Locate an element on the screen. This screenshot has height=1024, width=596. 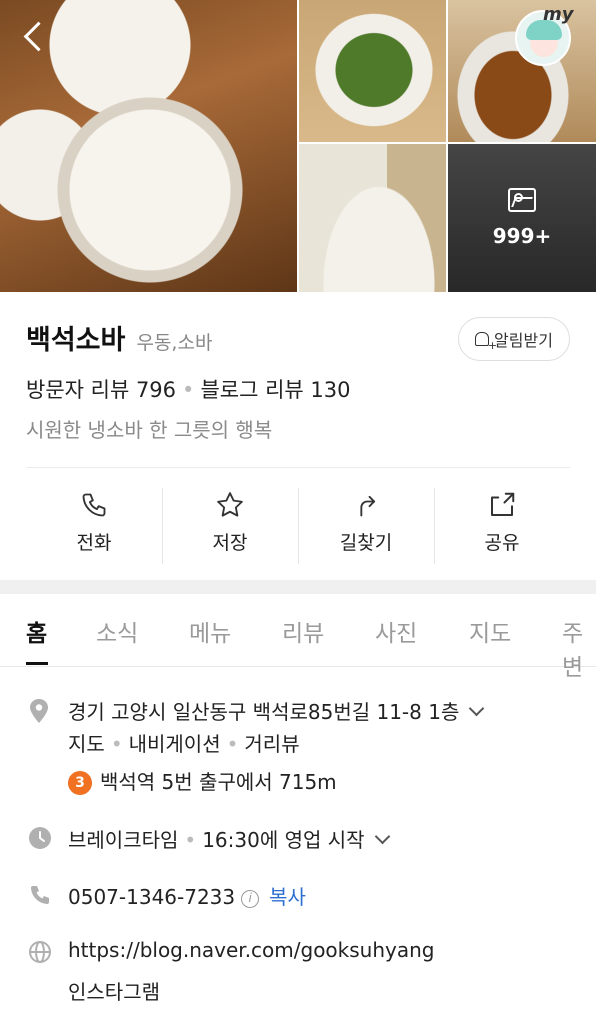
directions-icon is located at coordinates (366, 505).